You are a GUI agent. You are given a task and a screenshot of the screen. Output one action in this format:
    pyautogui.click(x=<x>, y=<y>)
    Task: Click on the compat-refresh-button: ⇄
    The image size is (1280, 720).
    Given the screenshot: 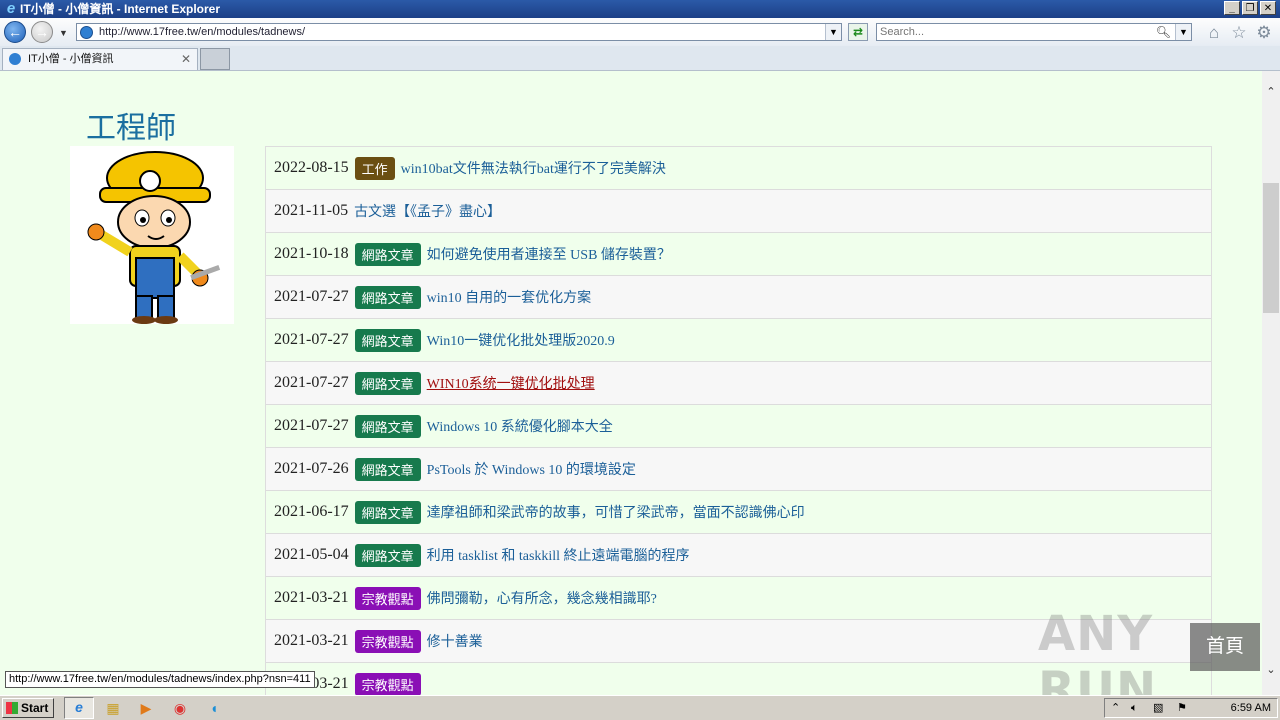 What is the action you would take?
    pyautogui.click(x=858, y=32)
    